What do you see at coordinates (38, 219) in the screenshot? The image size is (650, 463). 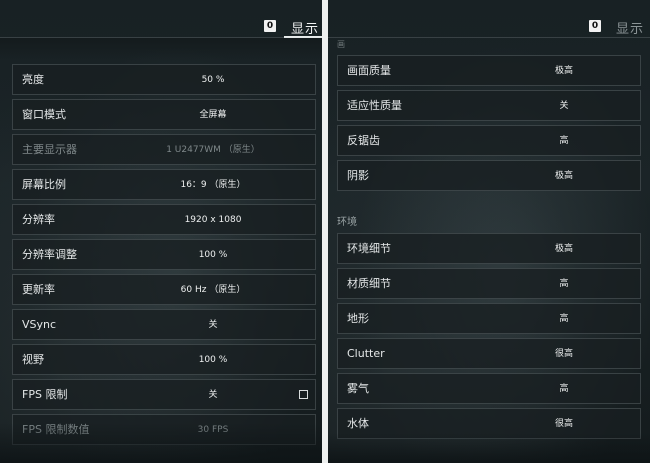 I see `setting-label: 分辨率` at bounding box center [38, 219].